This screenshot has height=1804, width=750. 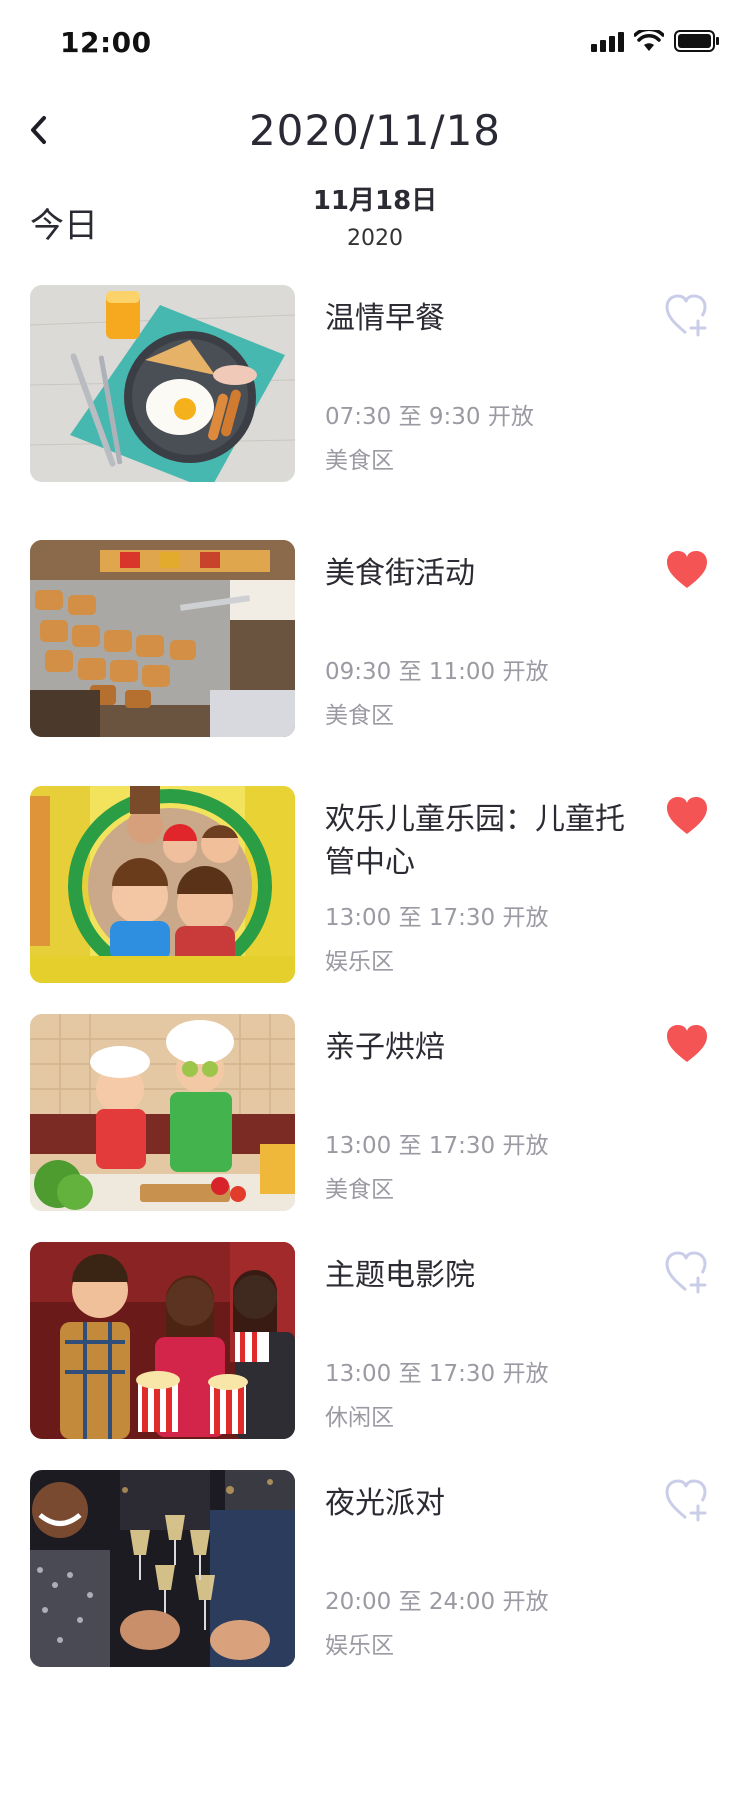 What do you see at coordinates (375, 44) in the screenshot?
I see `status-bar: 12:00` at bounding box center [375, 44].